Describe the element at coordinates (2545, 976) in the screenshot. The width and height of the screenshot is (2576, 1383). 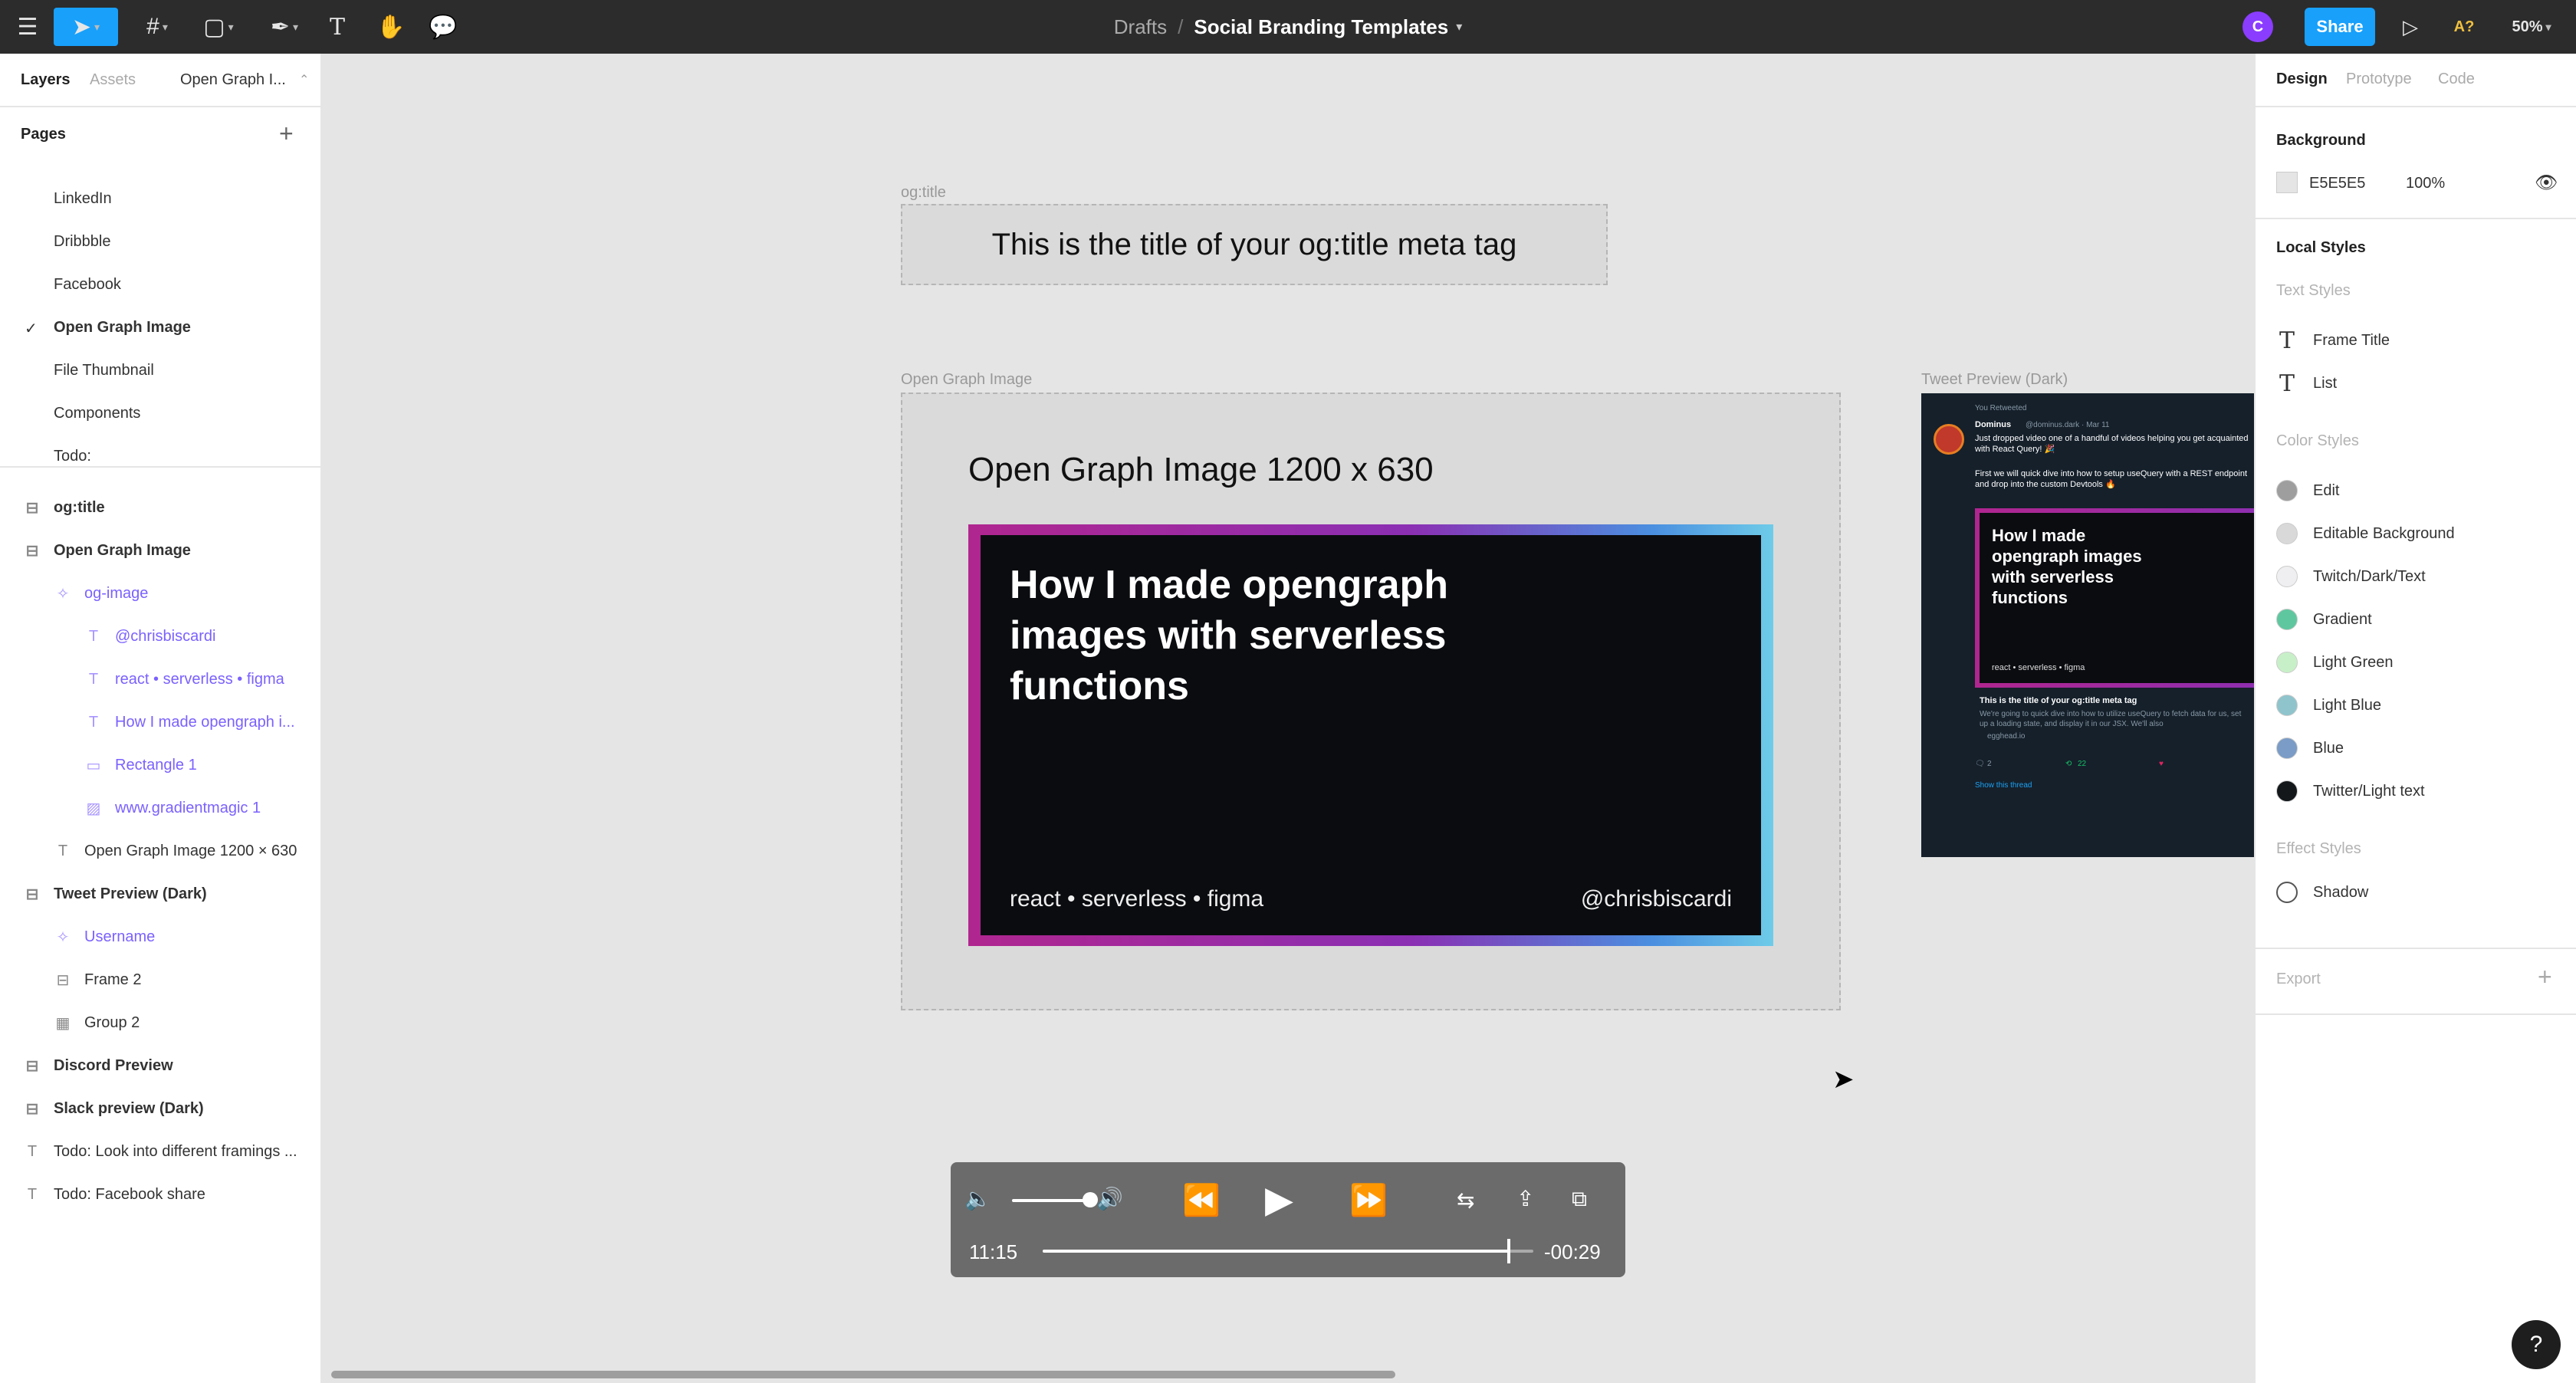
I see `add-export-icon: +` at that location.